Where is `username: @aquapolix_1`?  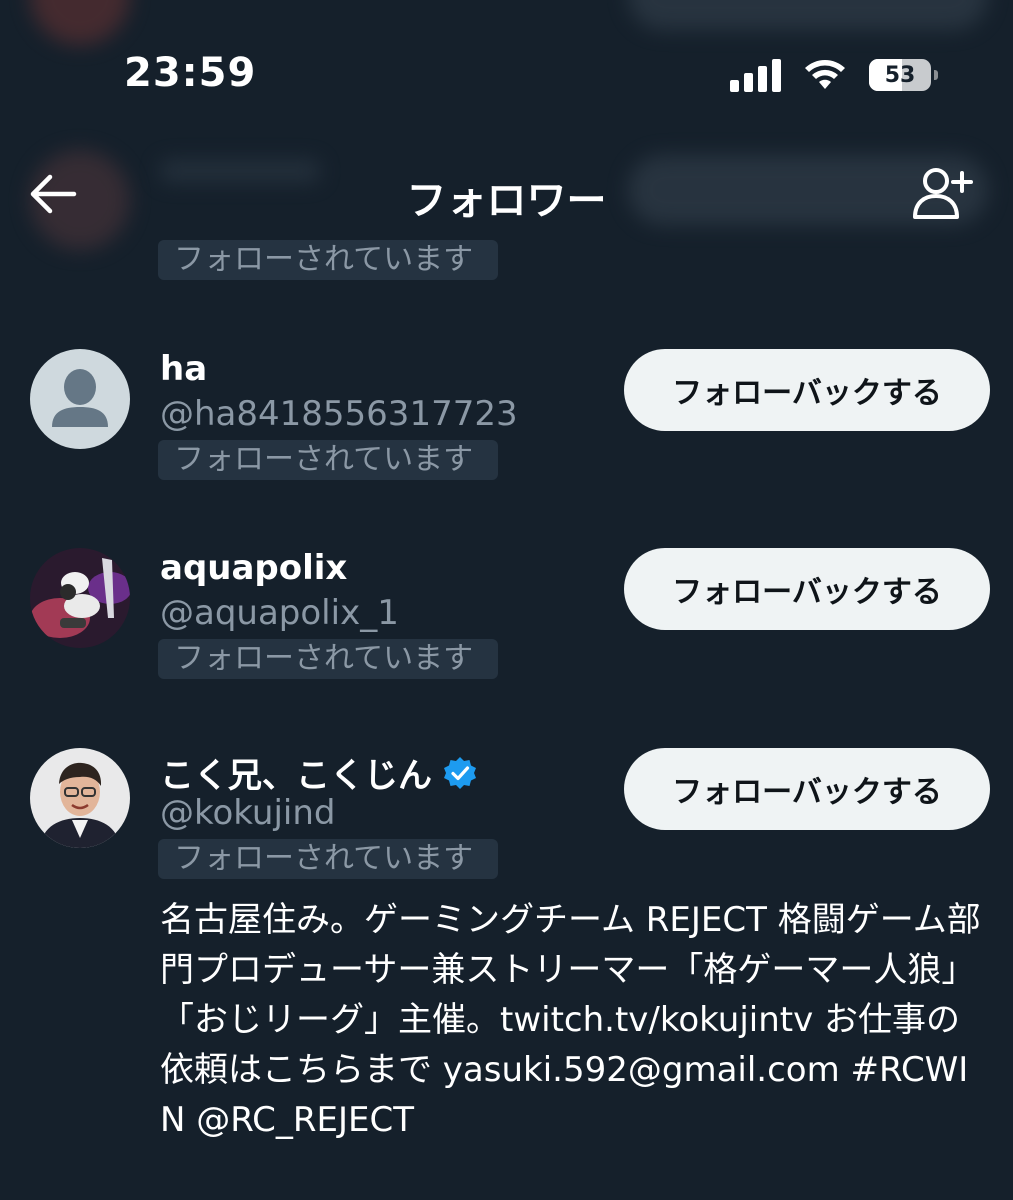
username: @aquapolix_1 is located at coordinates (279, 613).